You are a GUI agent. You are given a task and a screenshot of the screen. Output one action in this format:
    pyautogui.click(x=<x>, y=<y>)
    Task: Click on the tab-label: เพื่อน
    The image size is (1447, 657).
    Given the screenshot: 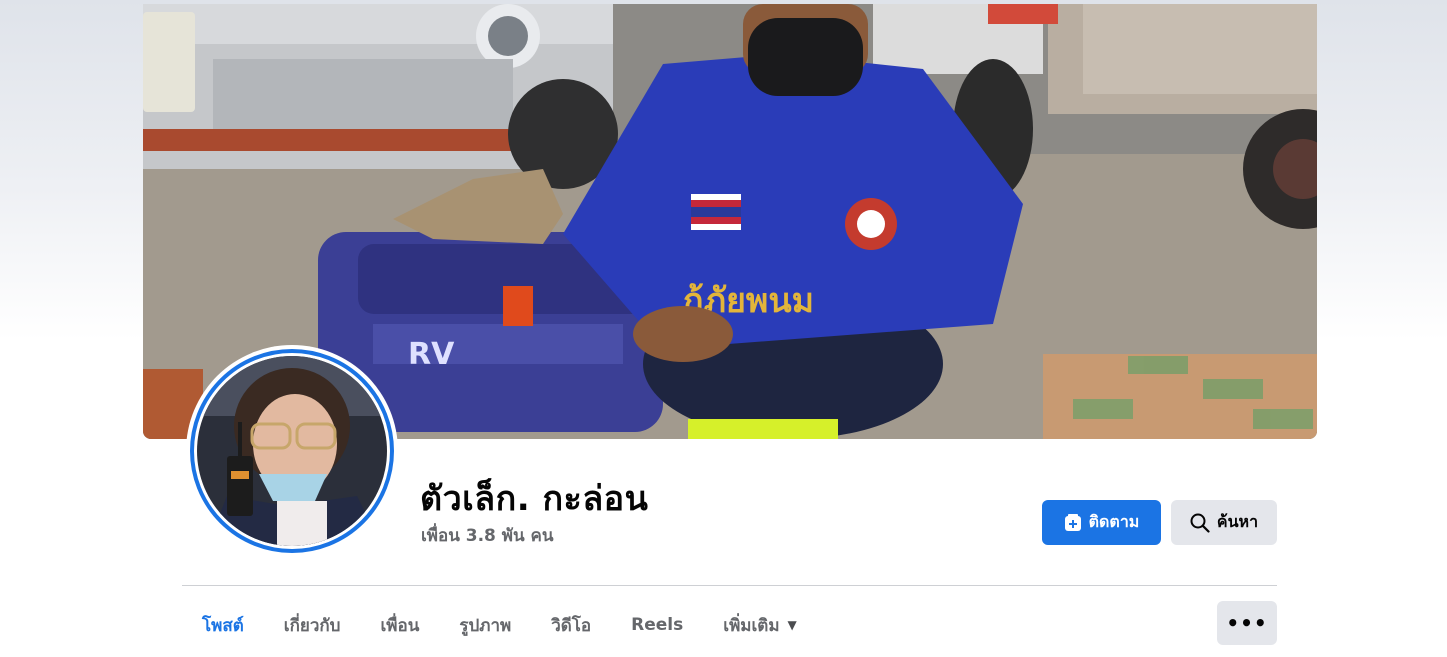 What is the action you would take?
    pyautogui.click(x=400, y=625)
    